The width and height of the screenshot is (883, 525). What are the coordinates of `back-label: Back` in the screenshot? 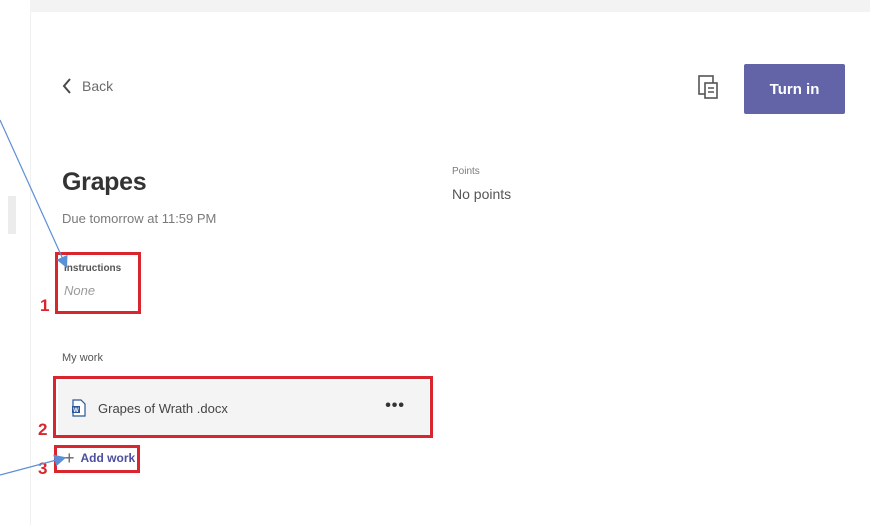 It's located at (98, 86).